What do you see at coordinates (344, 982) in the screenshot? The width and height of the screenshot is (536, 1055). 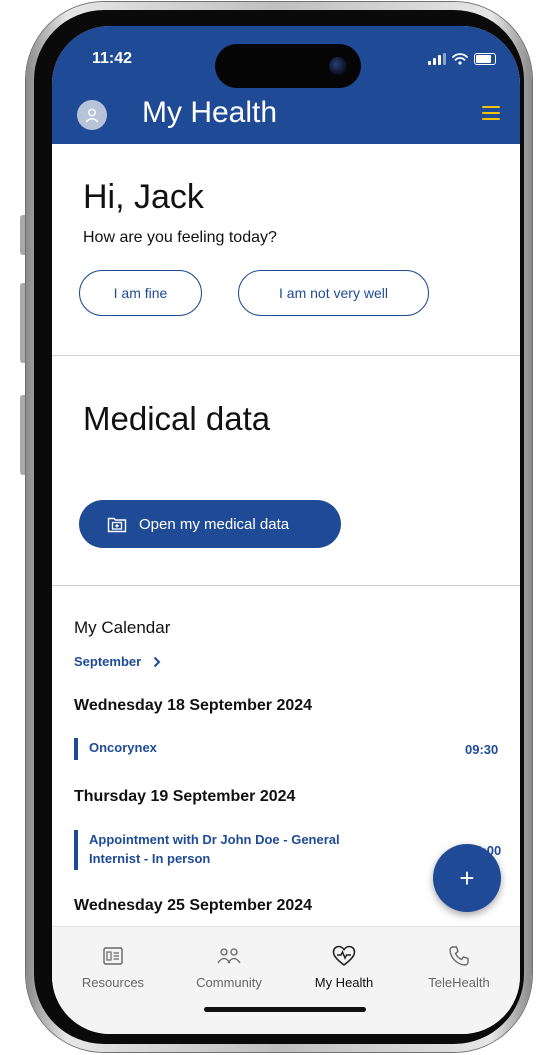 I see `nav-label: My Health` at bounding box center [344, 982].